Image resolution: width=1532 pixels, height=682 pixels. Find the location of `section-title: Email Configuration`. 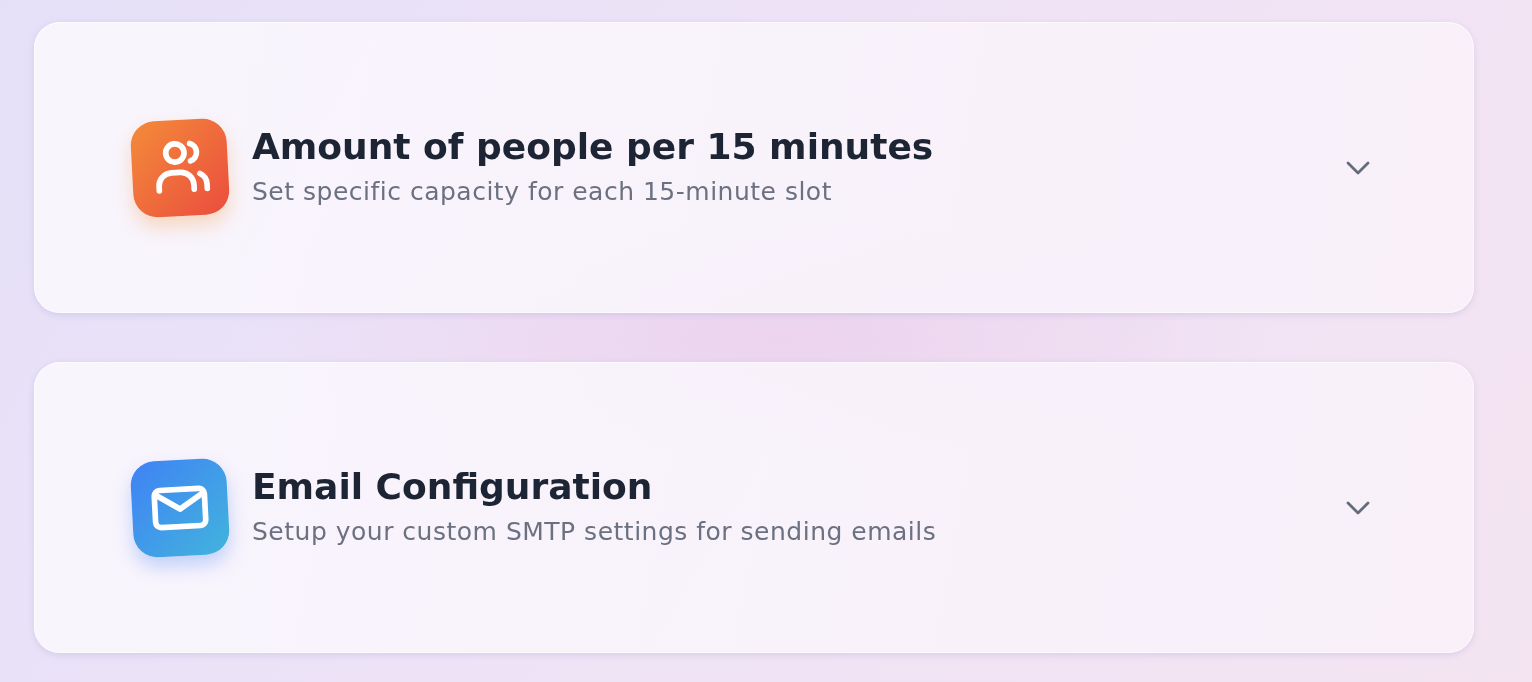

section-title: Email Configuration is located at coordinates (453, 486).